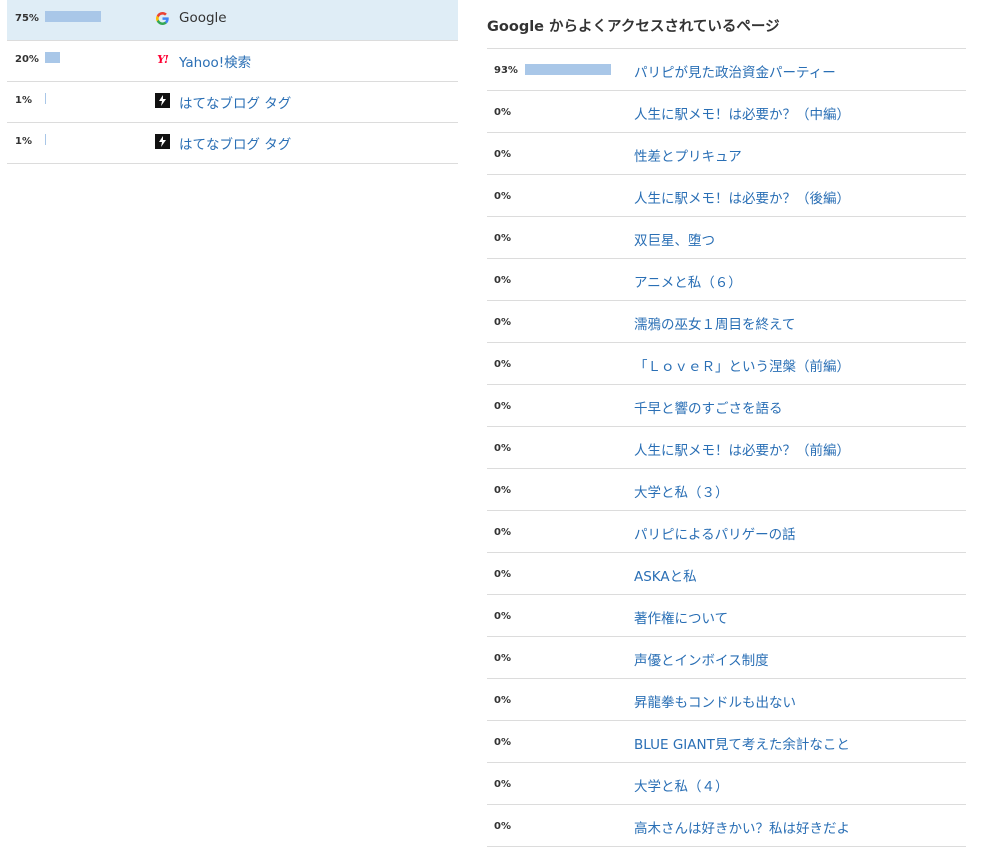 The height and width of the screenshot is (847, 982). What do you see at coordinates (506, 70) in the screenshot?
I see `top-page-percent: 93%` at bounding box center [506, 70].